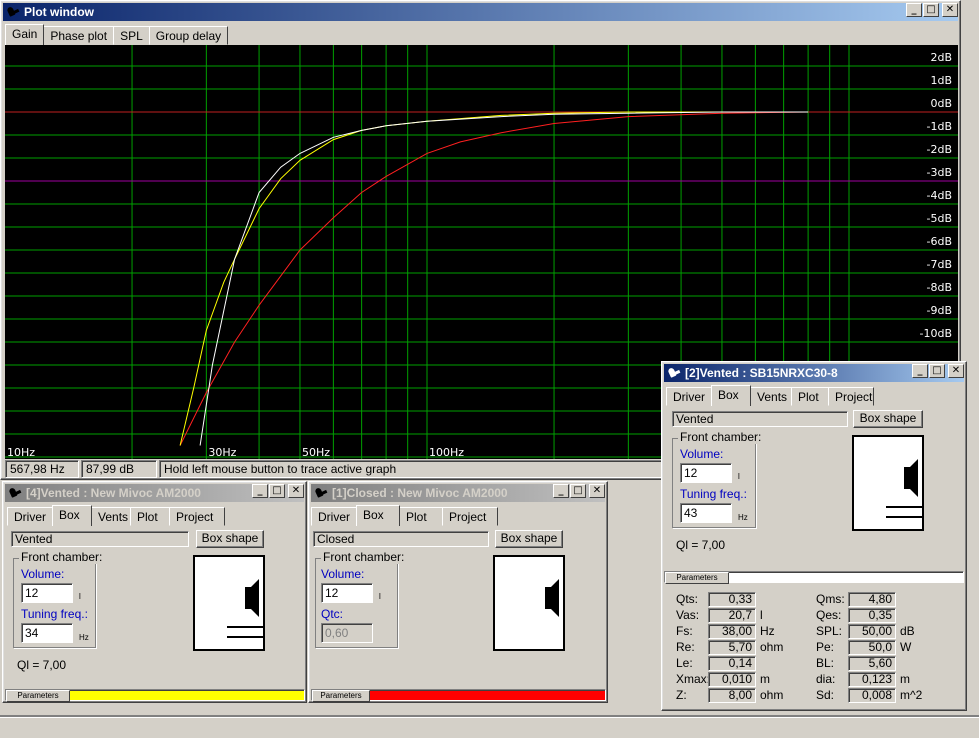 Image resolution: width=979 pixels, height=738 pixels. Describe the element at coordinates (332, 614) in the screenshot. I see `qtc-label: Qtc:` at that location.